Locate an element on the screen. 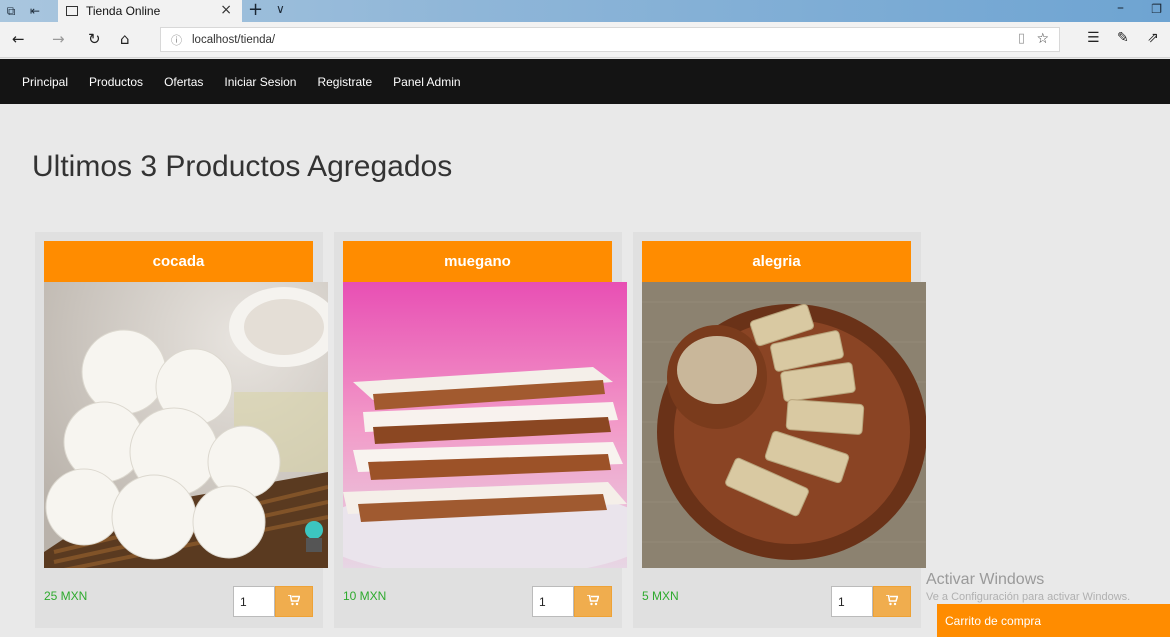 The width and height of the screenshot is (1170, 637). product-price: 25 MXN is located at coordinates (66, 596).